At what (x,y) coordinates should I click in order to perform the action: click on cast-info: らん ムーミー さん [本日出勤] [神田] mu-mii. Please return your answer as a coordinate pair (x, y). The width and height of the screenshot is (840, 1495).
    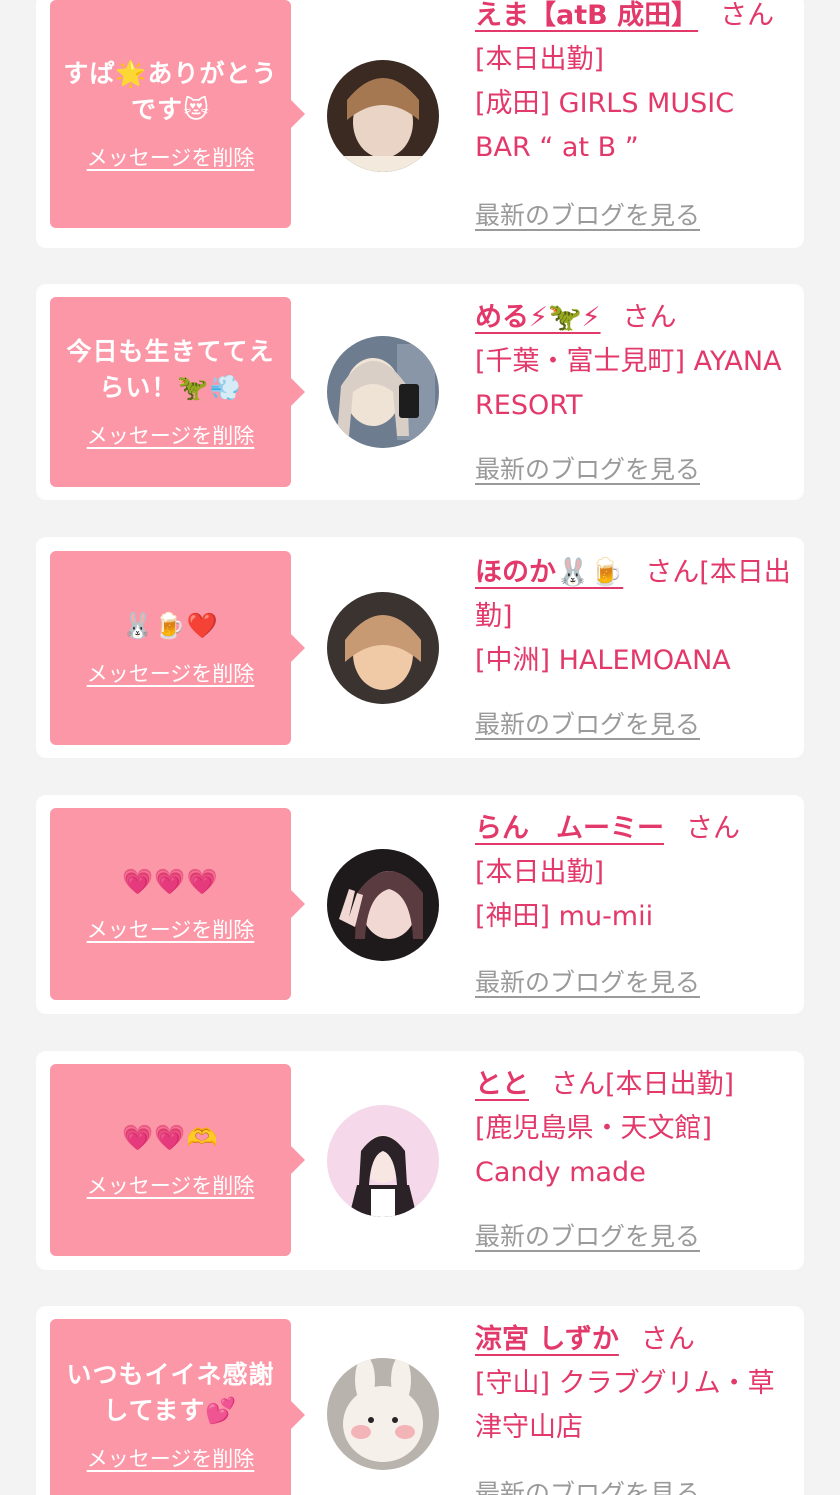
    Looking at the image, I should click on (633, 873).